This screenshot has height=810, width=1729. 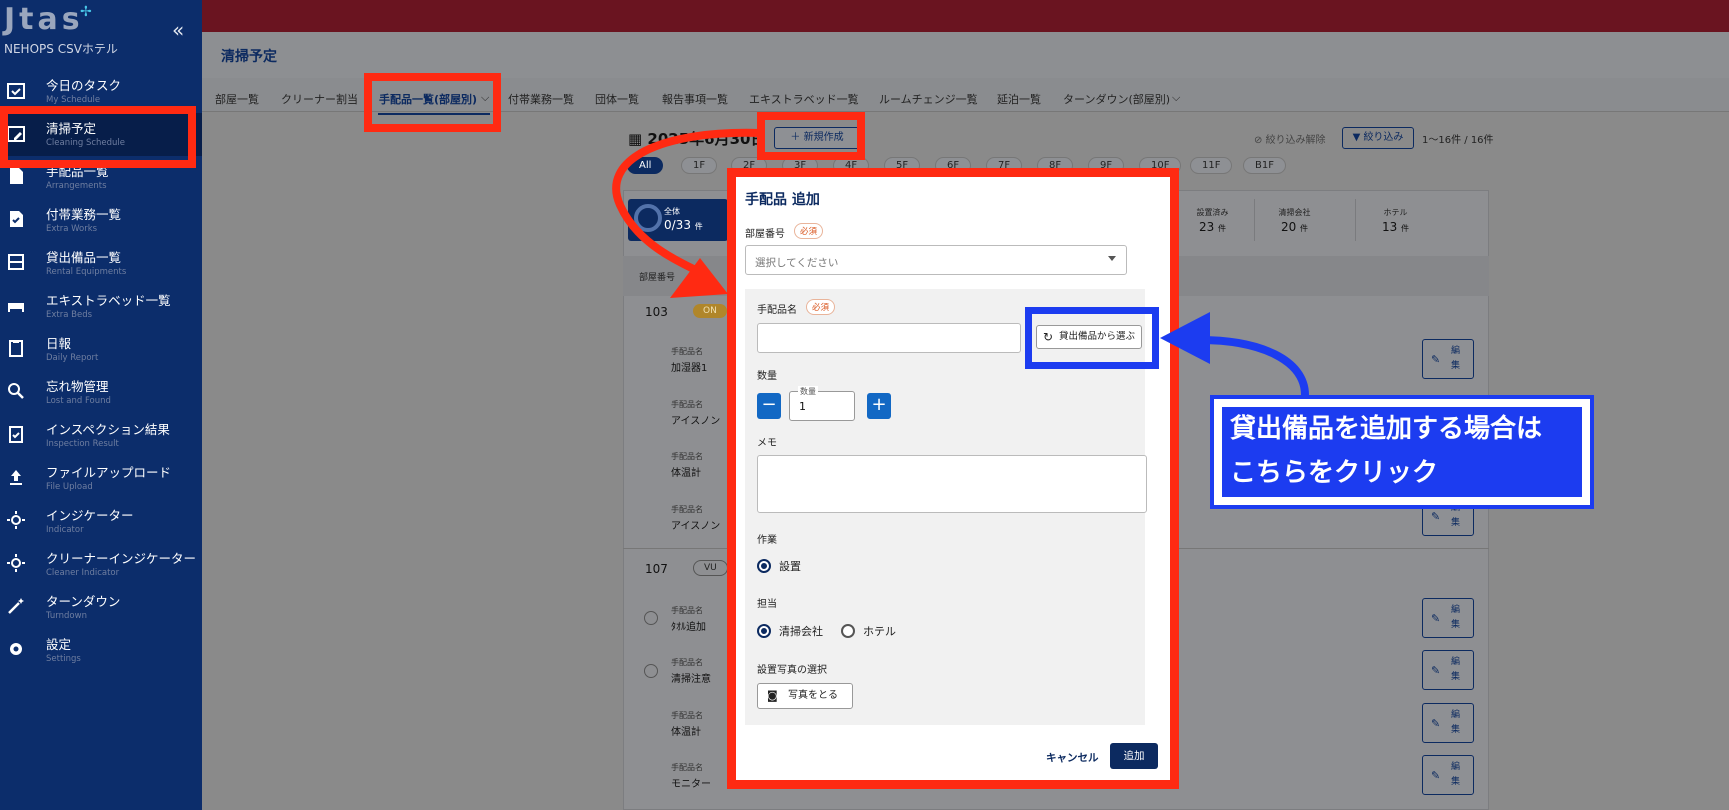 What do you see at coordinates (1254, 366) in the screenshot?
I see `blue-arrow-line` at bounding box center [1254, 366].